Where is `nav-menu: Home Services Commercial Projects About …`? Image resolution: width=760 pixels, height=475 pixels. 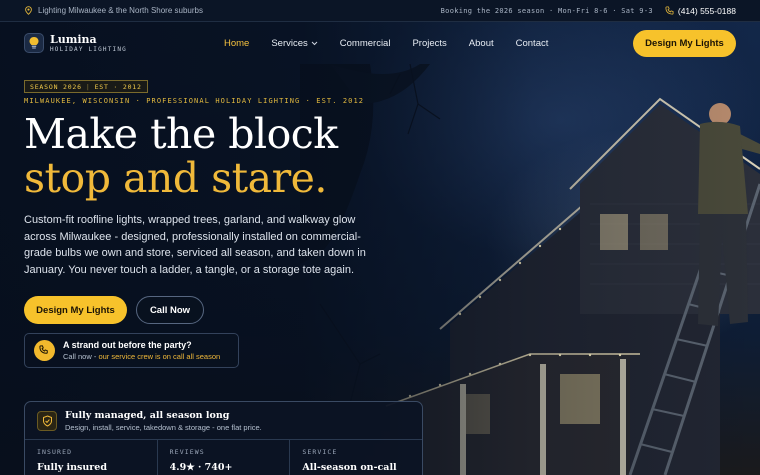
nav-menu: Home Services Commercial Projects About … is located at coordinates (386, 43).